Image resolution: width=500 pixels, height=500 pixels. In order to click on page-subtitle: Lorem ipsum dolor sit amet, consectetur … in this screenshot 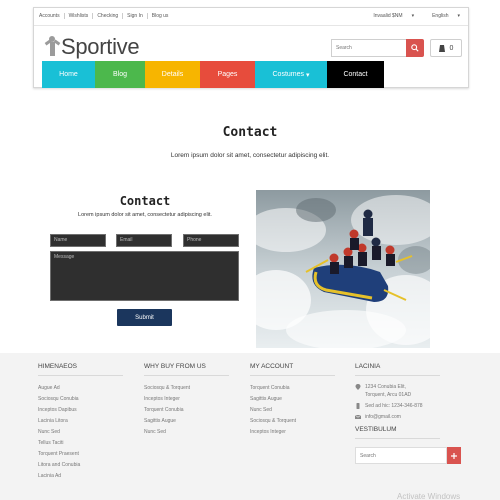, I will do `click(250, 155)`.